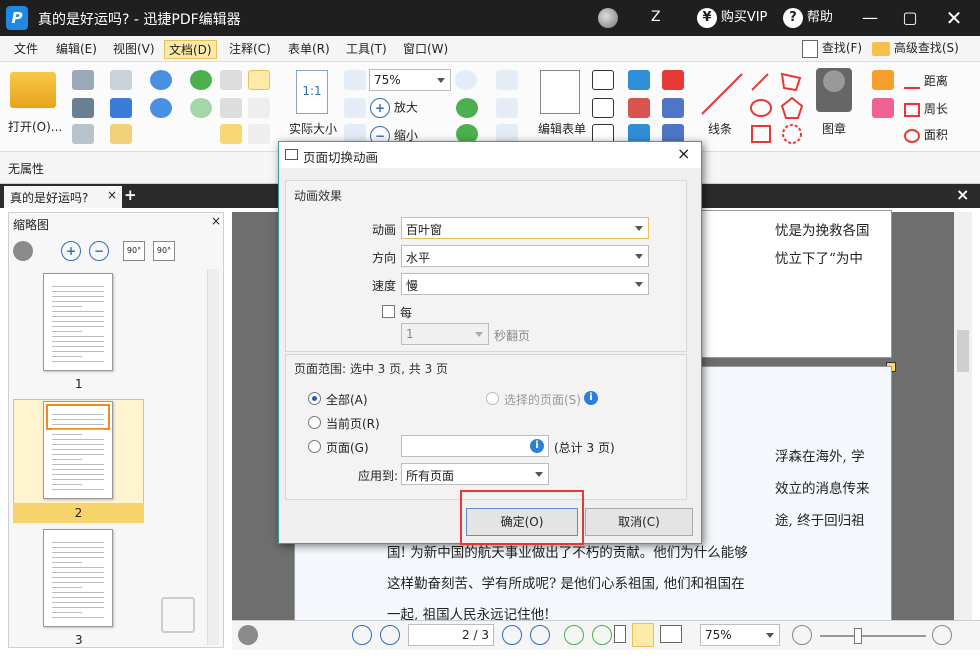 The width and height of the screenshot is (980, 660). Describe the element at coordinates (525, 256) in the screenshot. I see `direction-select: 水平` at that location.